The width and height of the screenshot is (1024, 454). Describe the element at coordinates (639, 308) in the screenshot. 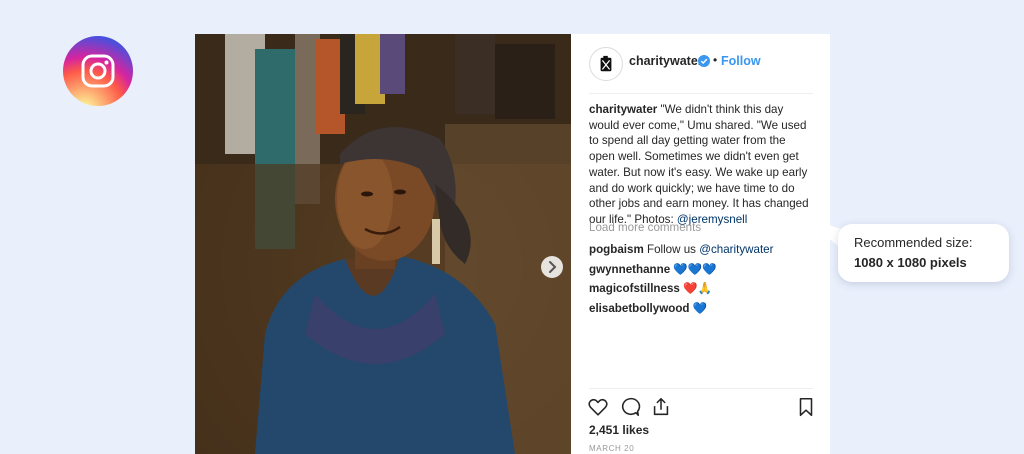

I see `comment-username: elisabetbollywood` at that location.